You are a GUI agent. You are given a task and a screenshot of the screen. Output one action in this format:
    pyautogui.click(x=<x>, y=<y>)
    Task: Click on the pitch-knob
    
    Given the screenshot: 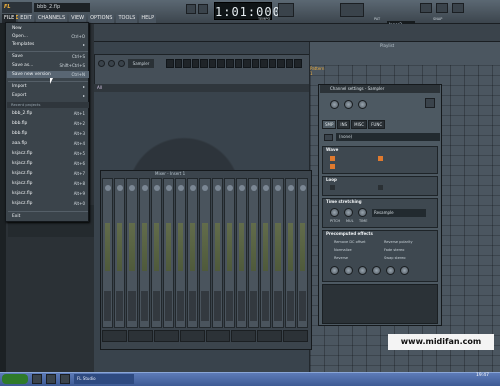 What is the action you would take?
    pyautogui.click(x=334, y=212)
    